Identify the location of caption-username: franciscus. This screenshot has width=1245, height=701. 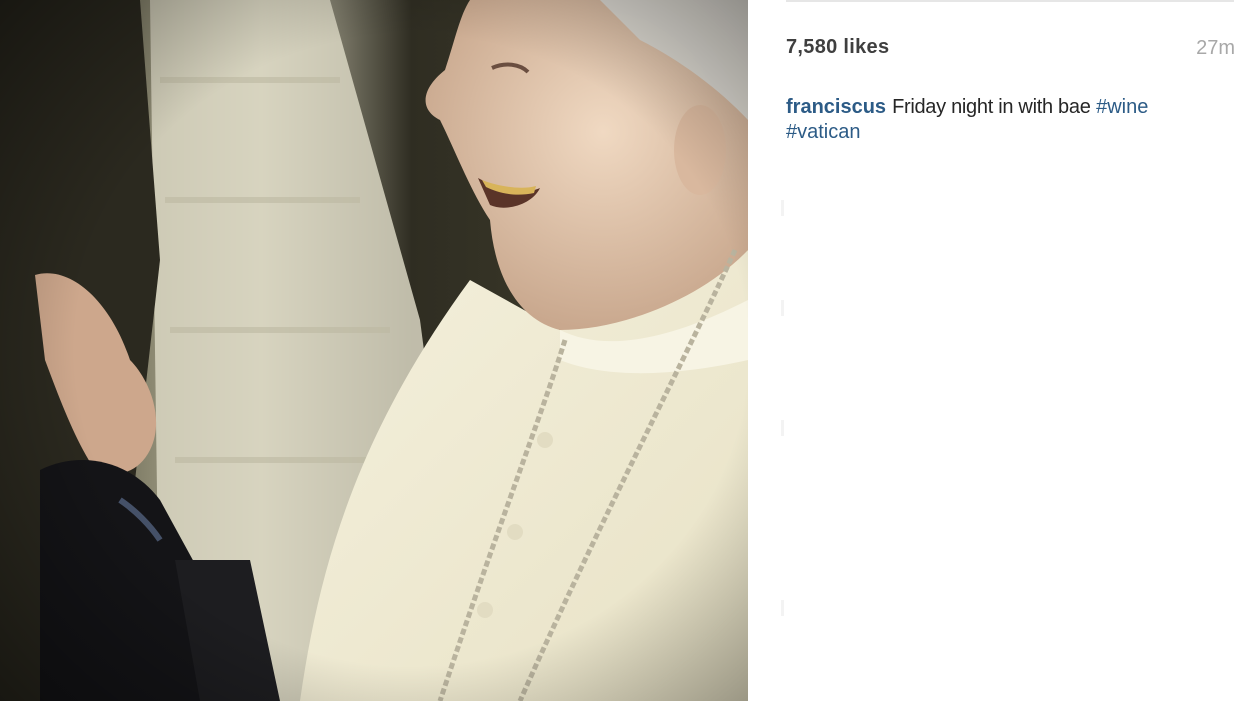
(836, 107).